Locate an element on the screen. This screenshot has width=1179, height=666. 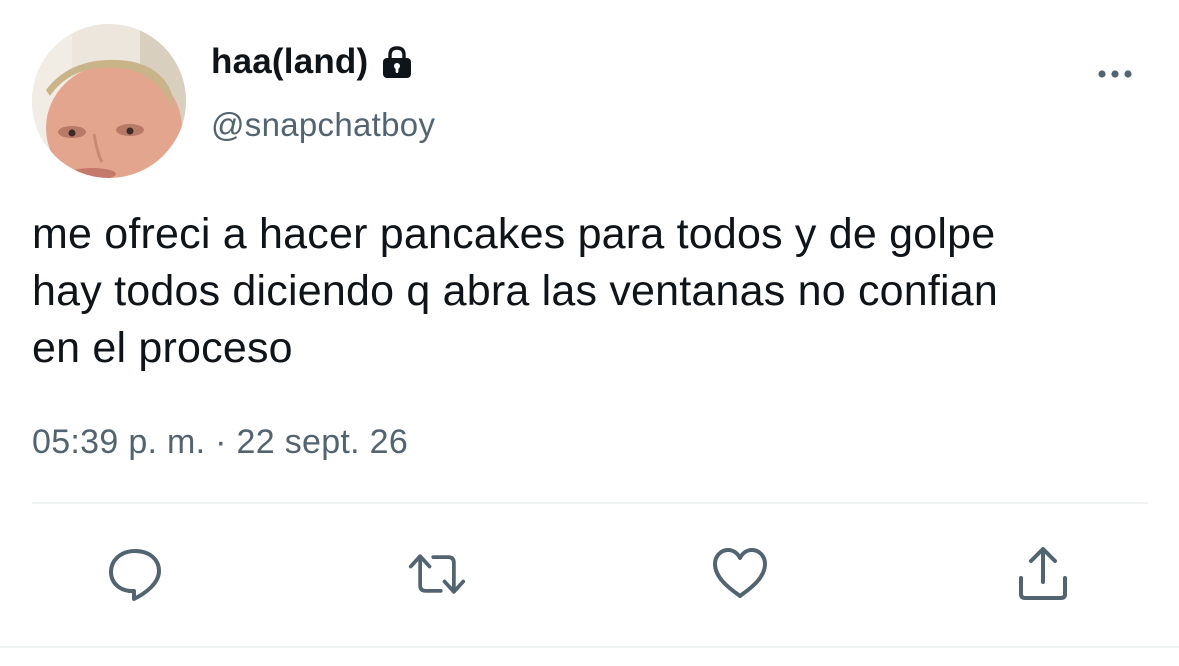
retweet-icon is located at coordinates (437, 574).